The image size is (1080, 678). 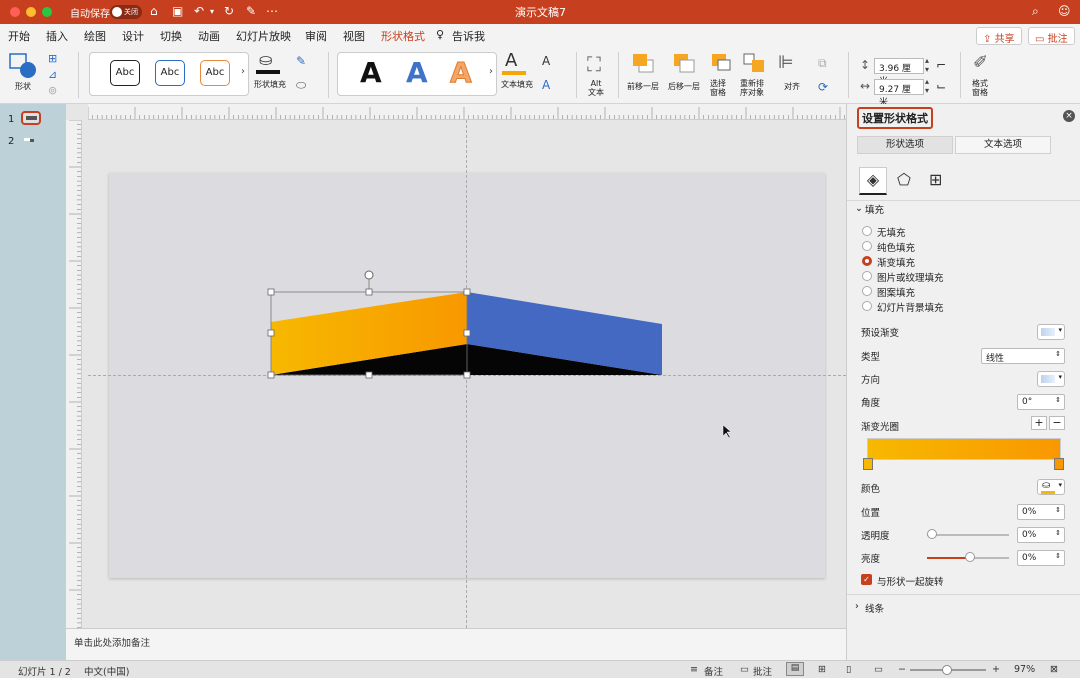 I want to click on color-picker-button: ⛀ ▾, so click(x=1051, y=487).